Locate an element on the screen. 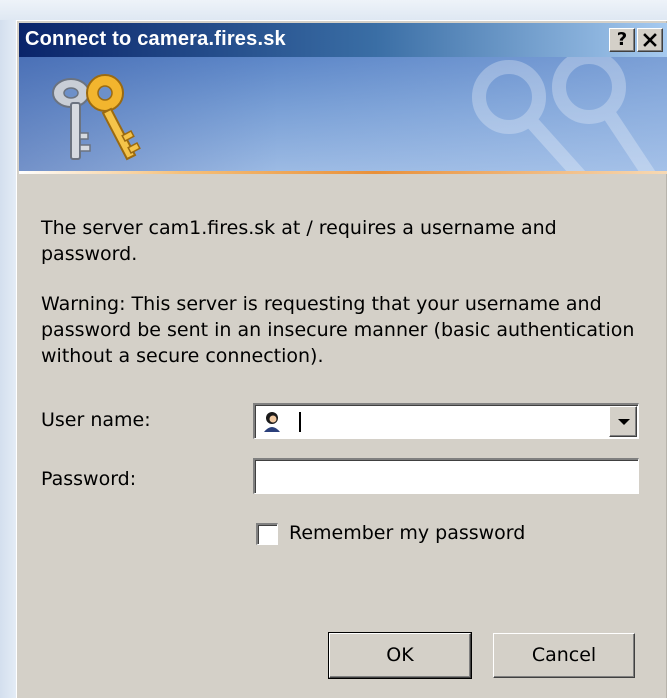 This screenshot has width=667, height=698. close-icon is located at coordinates (650, 40).